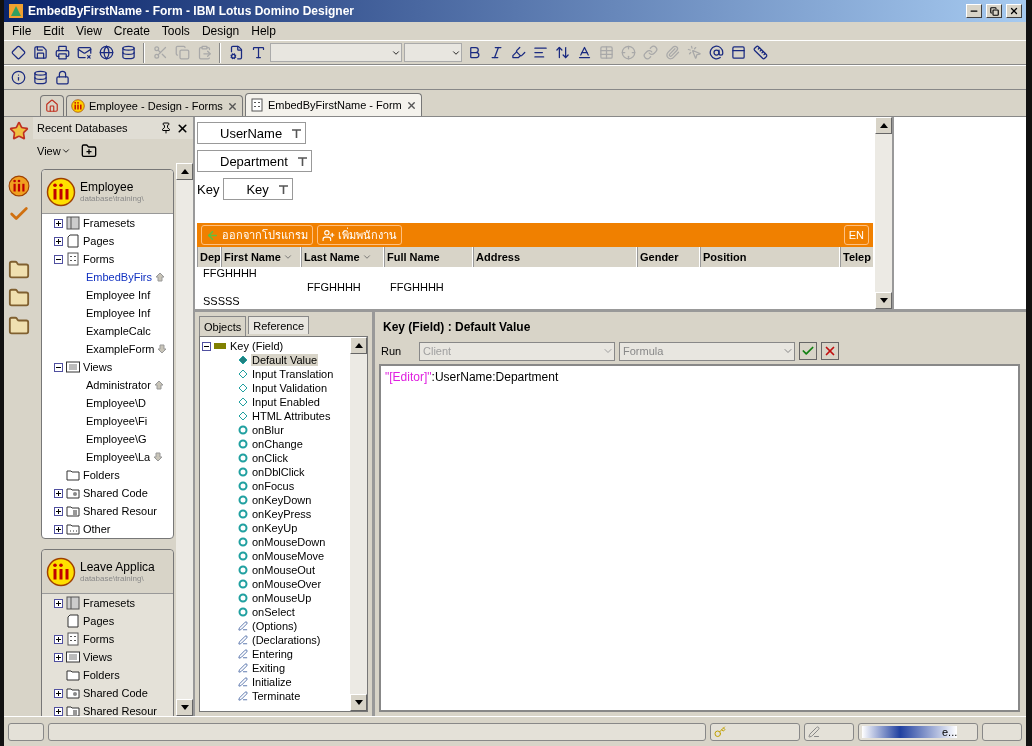 This screenshot has height=746, width=1032. Describe the element at coordinates (293, 374) in the screenshot. I see `tree-item: Input Translation` at that location.